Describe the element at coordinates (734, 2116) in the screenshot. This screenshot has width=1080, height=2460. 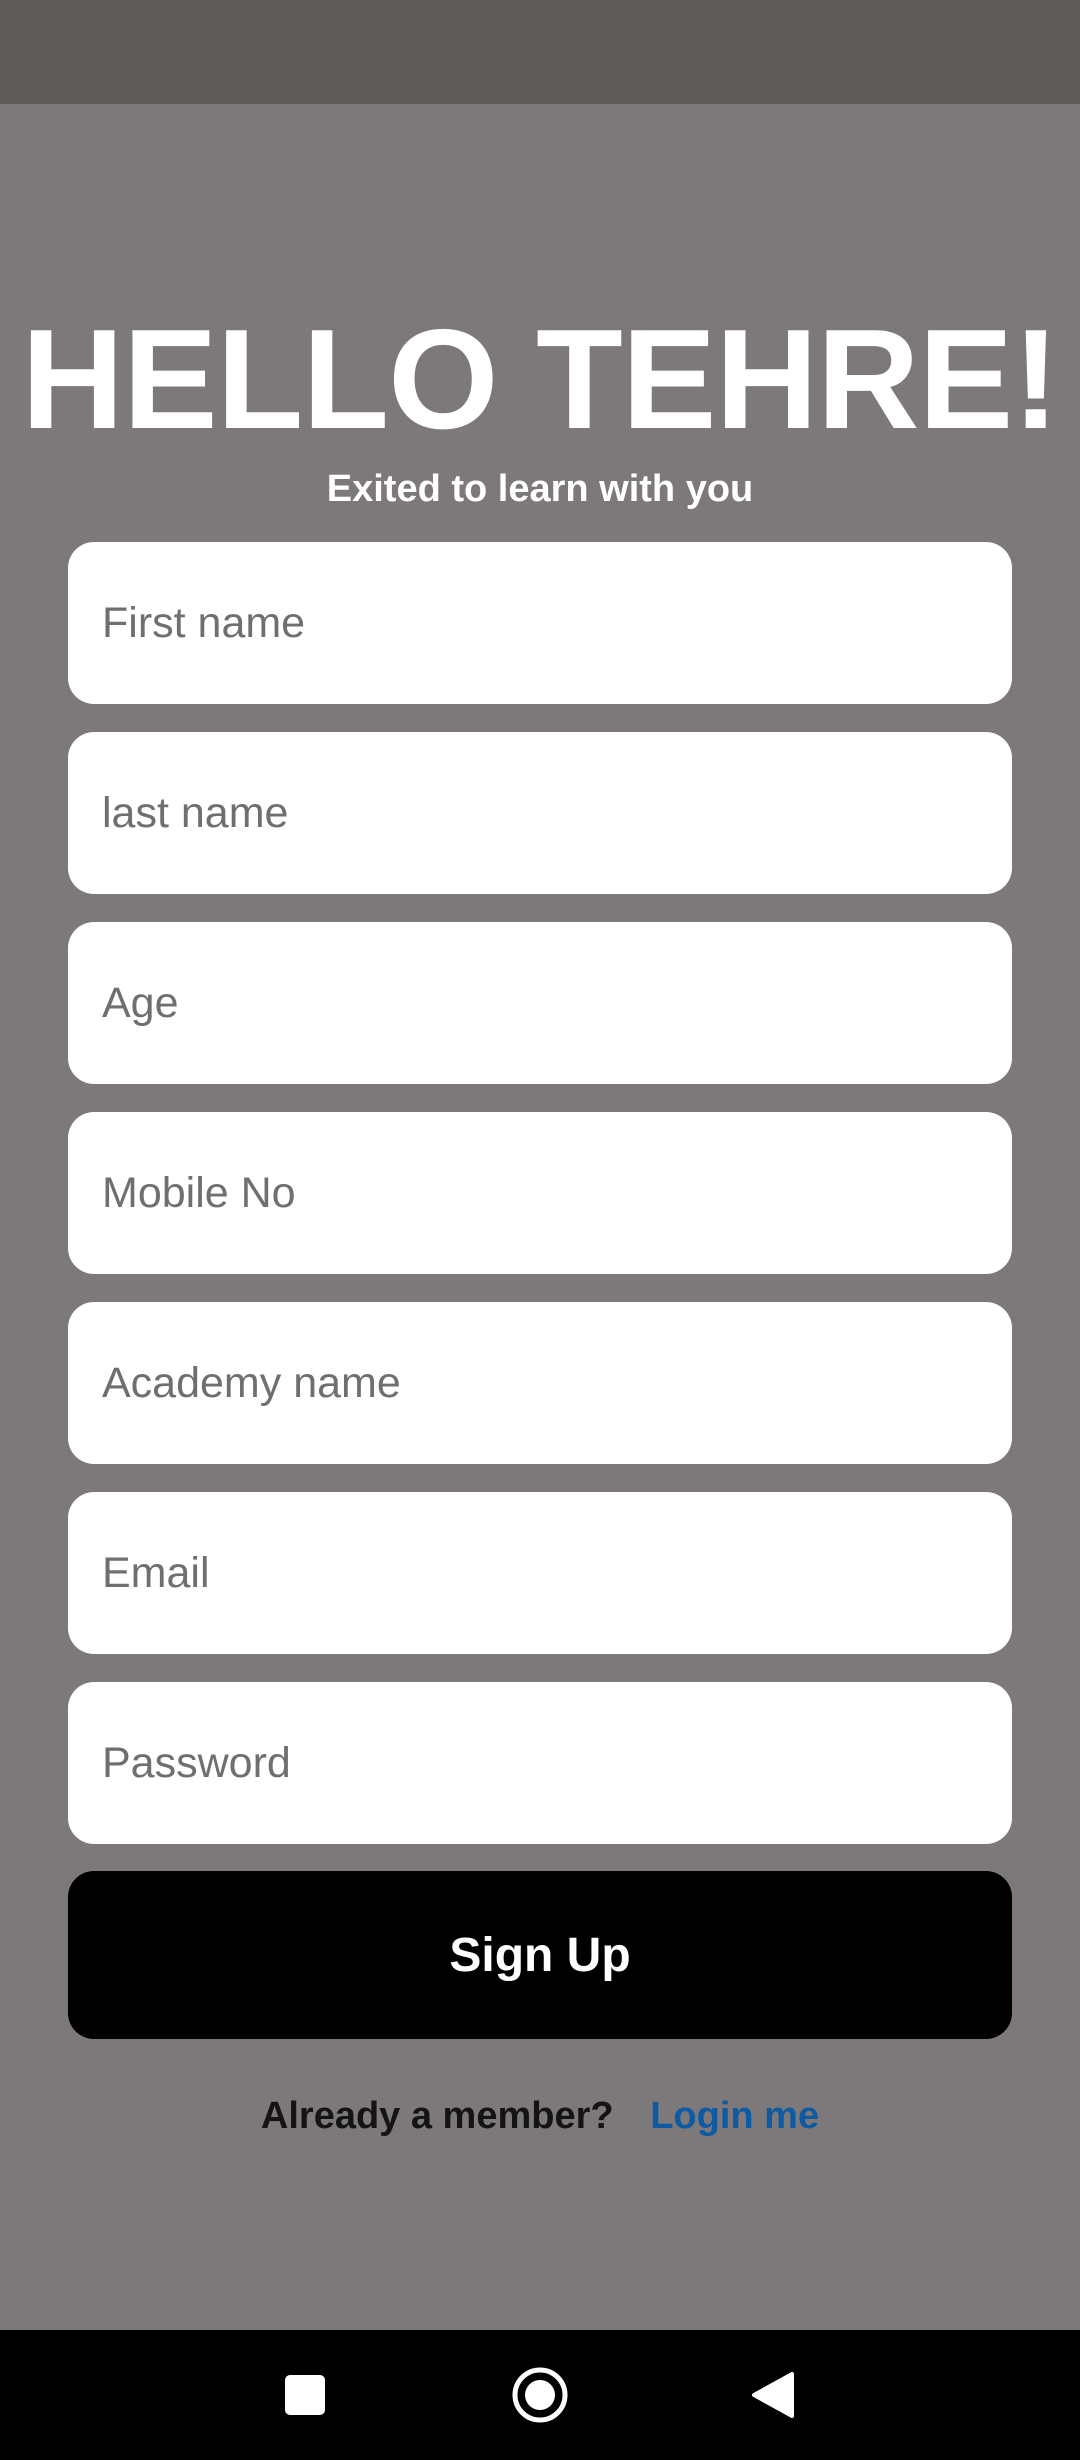
I see `login-link: Login me` at that location.